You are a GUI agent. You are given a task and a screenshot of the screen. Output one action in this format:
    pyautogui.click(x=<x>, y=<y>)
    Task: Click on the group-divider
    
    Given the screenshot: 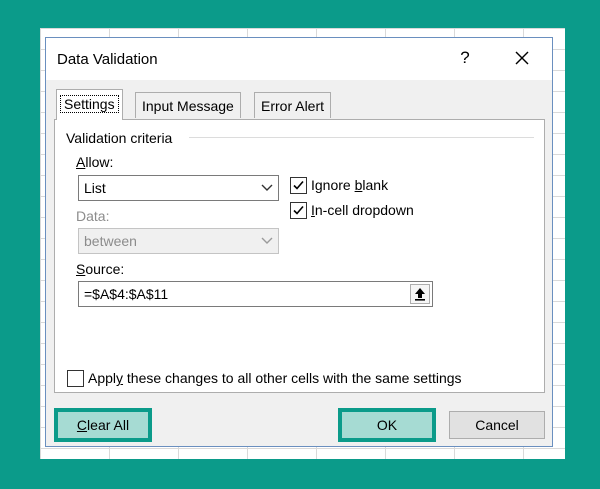 What is the action you would take?
    pyautogui.click(x=361, y=137)
    